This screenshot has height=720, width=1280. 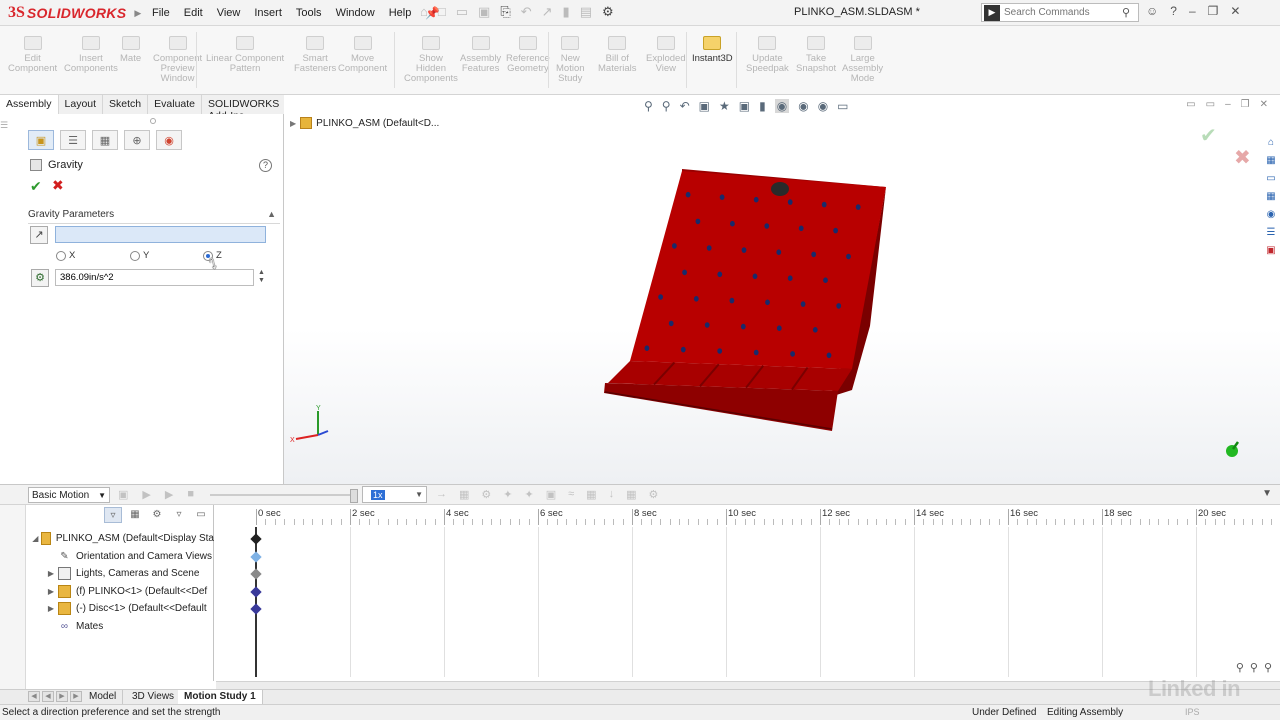 I want to click on dynamic-annotation-icon: ★, so click(x=724, y=106).